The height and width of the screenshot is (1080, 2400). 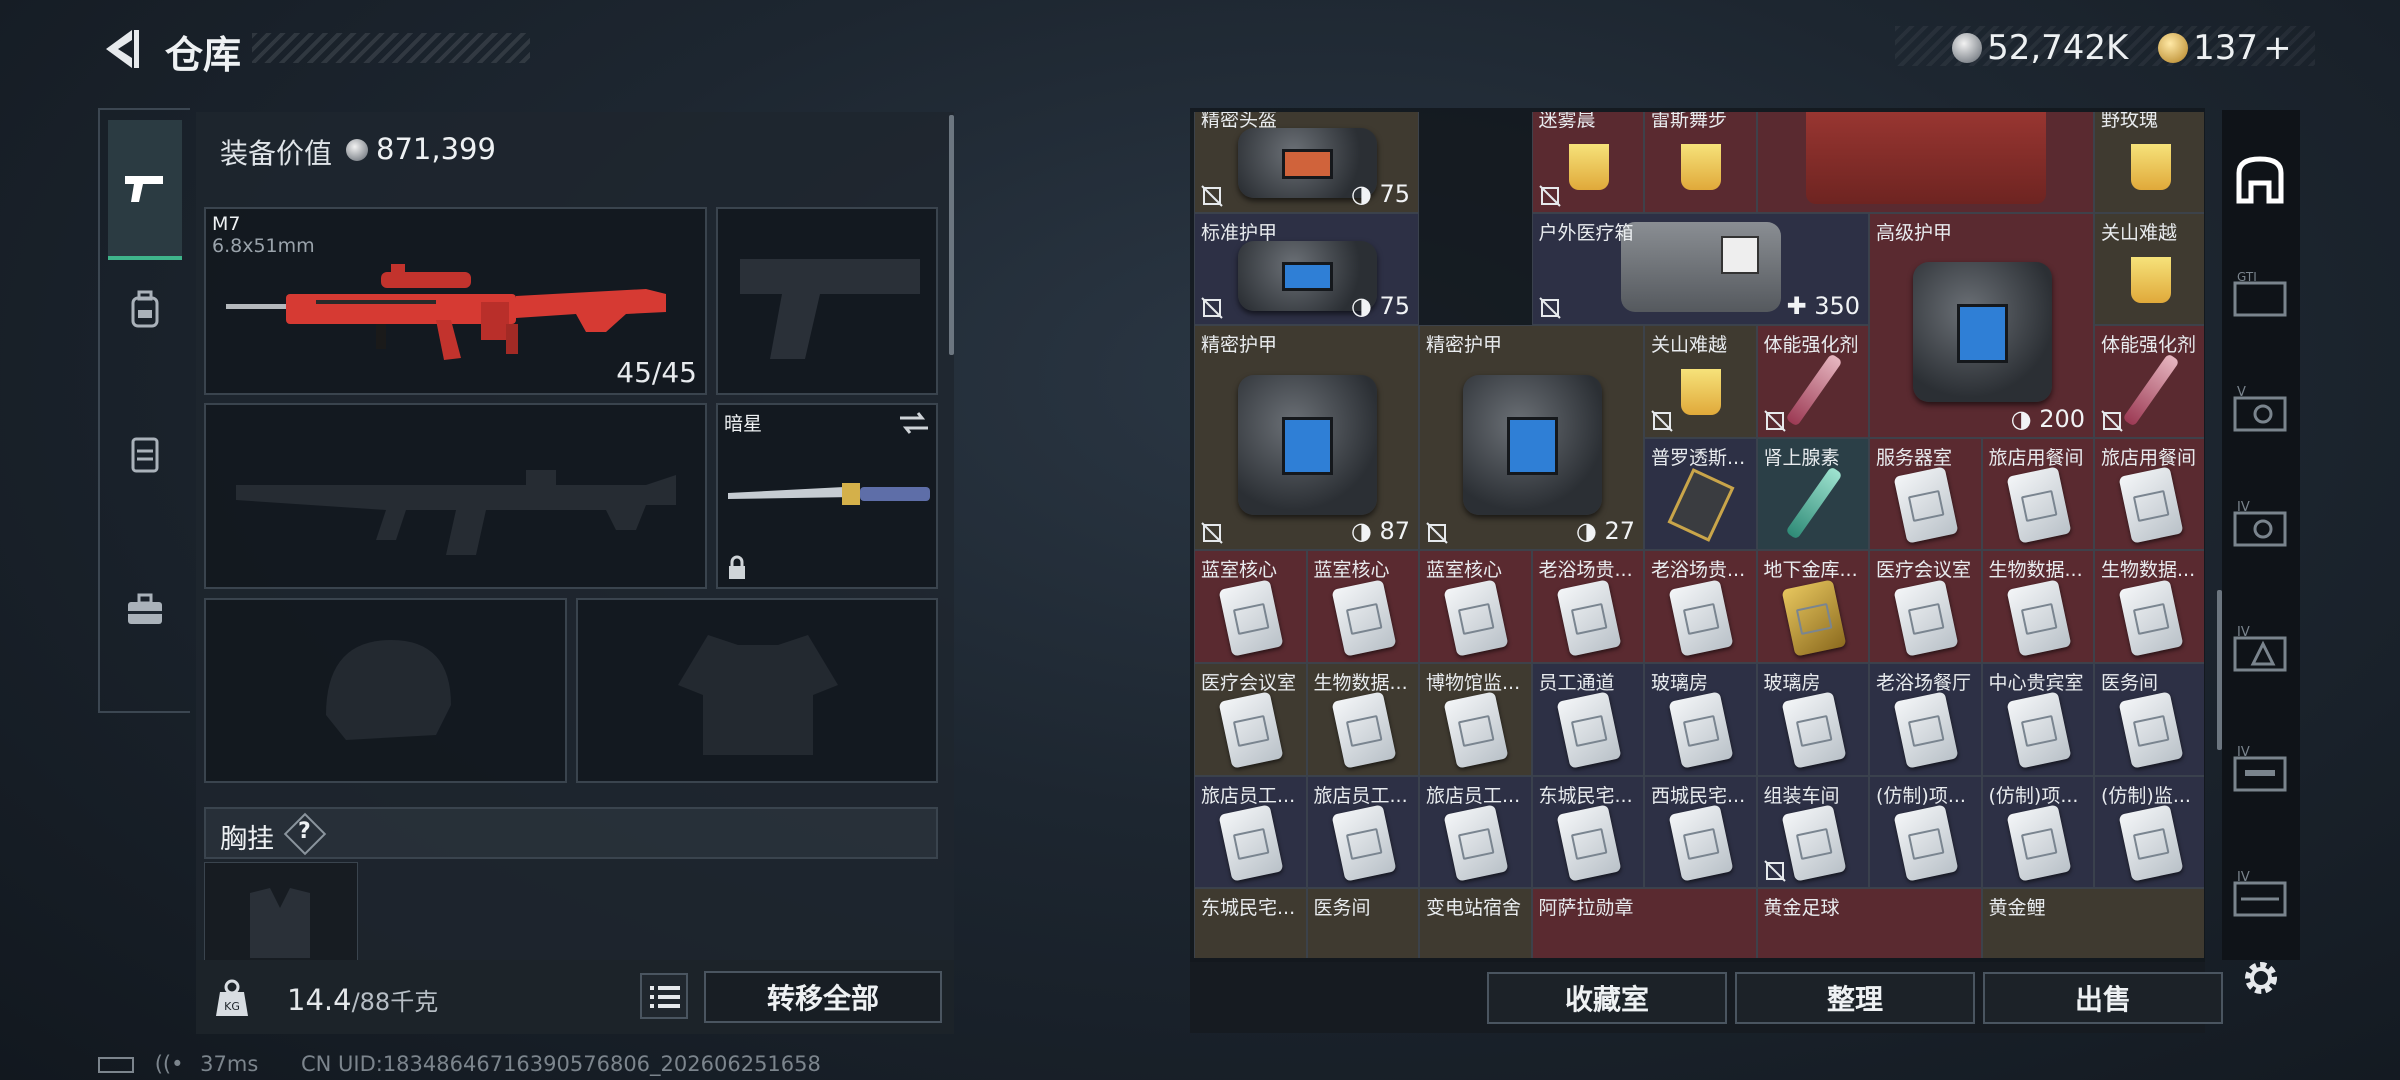 I want to click on keycard-image, so click(x=2039, y=505).